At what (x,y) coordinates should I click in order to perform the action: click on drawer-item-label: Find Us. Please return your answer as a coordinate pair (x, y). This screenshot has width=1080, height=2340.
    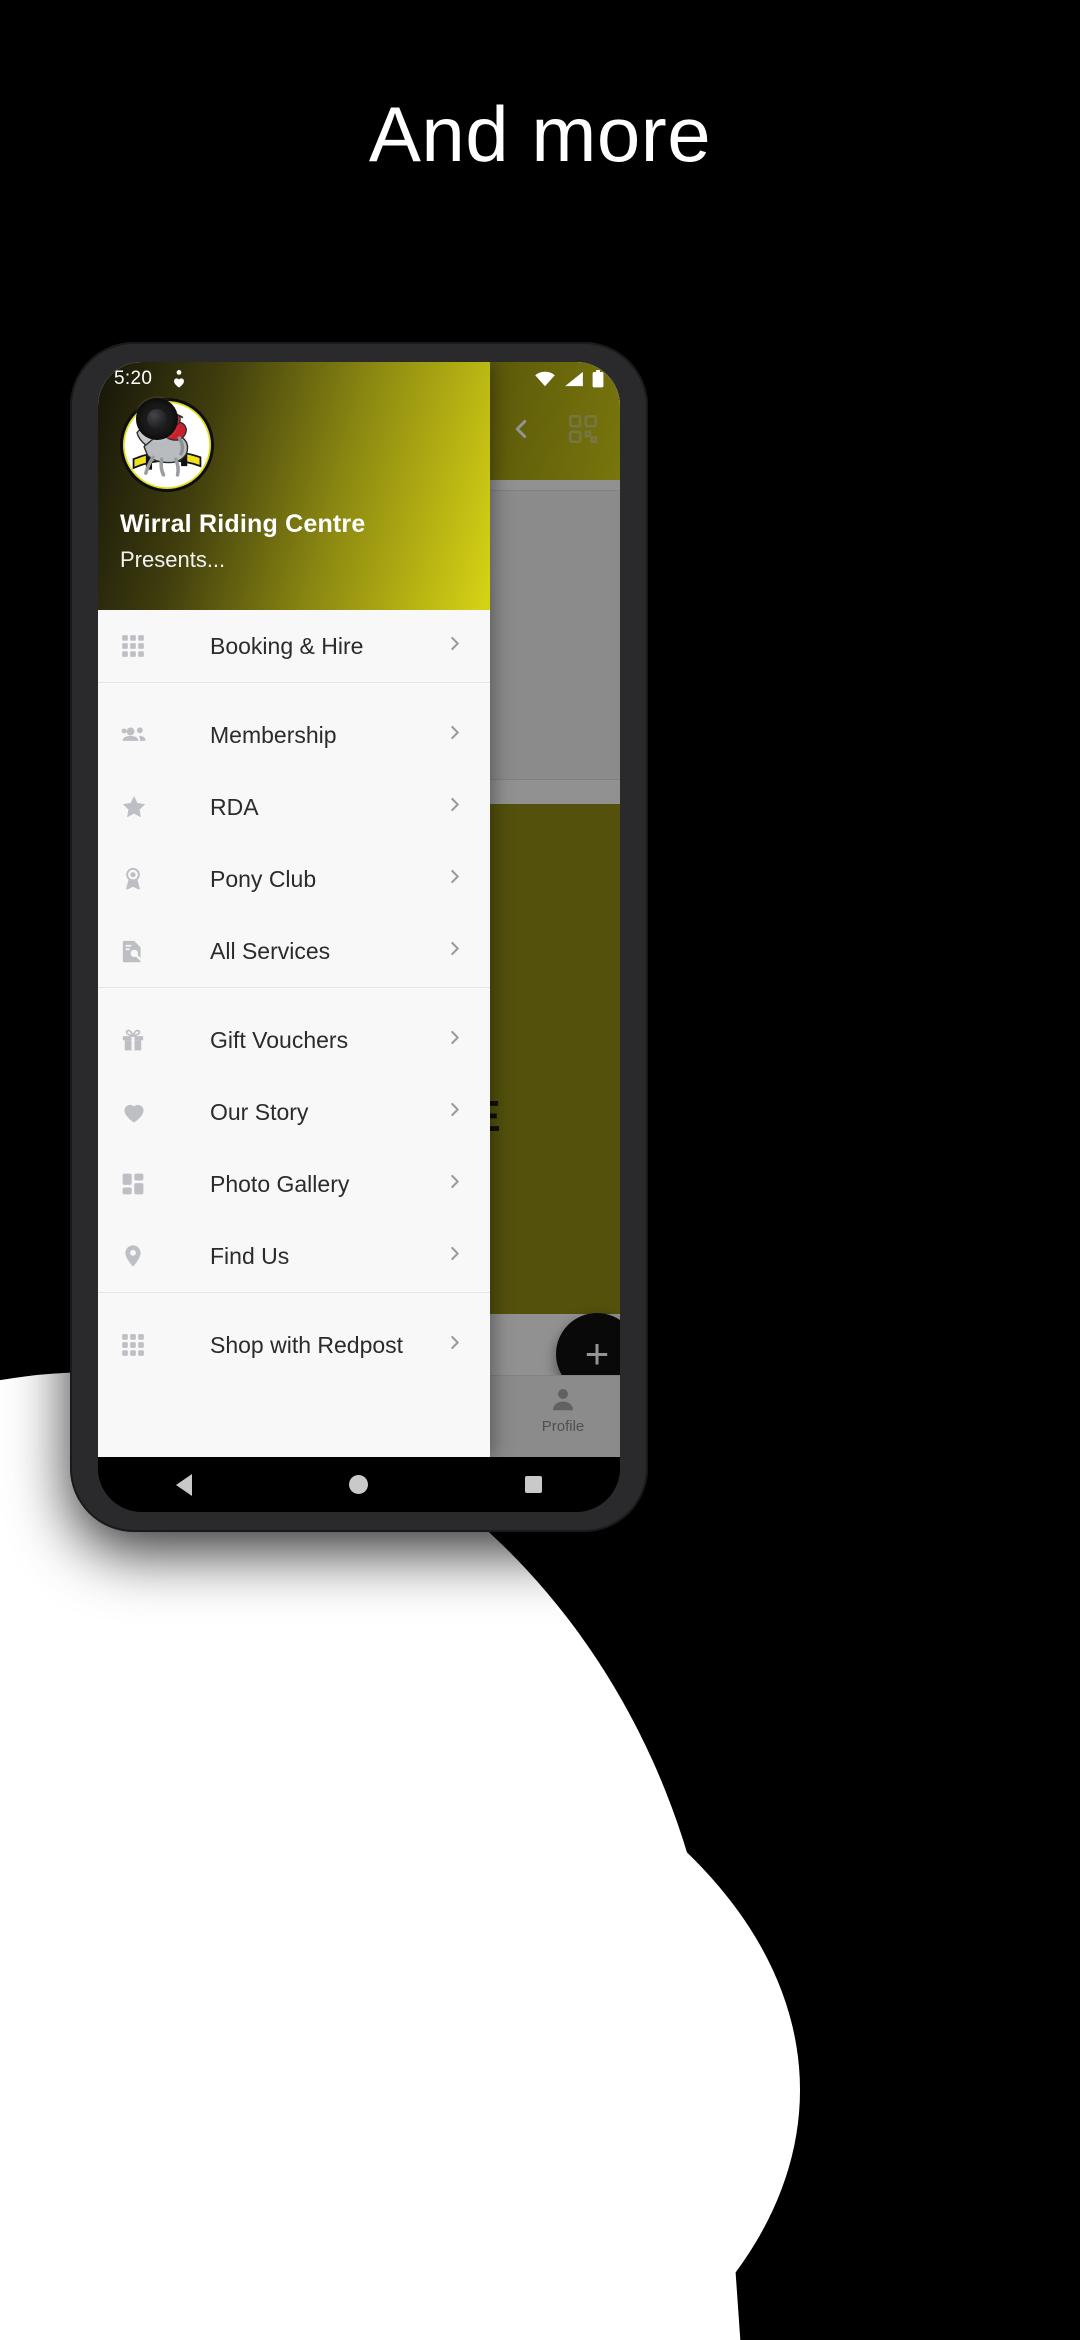
    Looking at the image, I should click on (250, 1255).